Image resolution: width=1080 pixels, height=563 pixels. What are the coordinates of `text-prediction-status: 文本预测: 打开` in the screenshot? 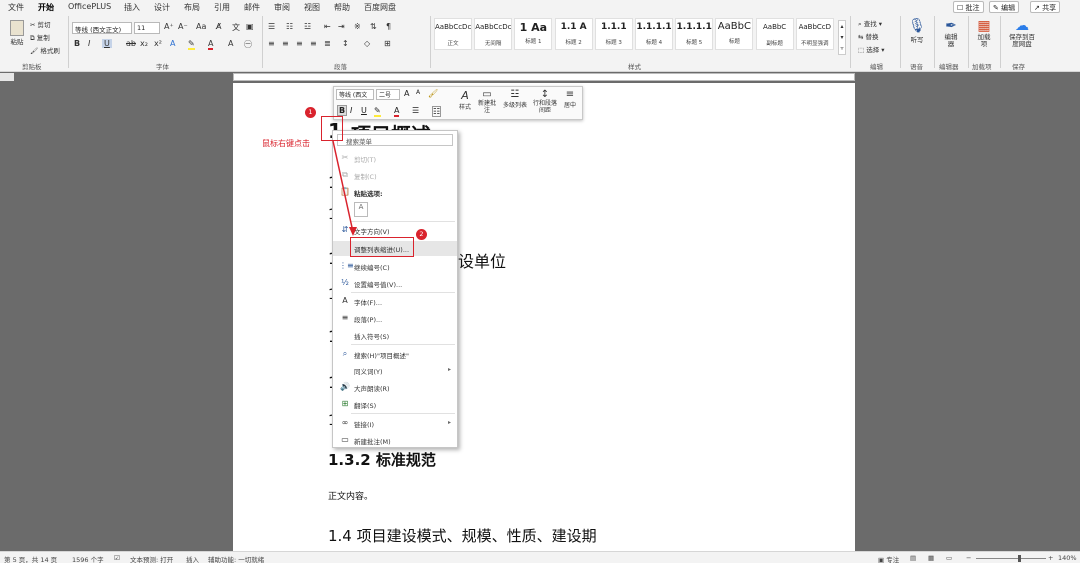 It's located at (151, 558).